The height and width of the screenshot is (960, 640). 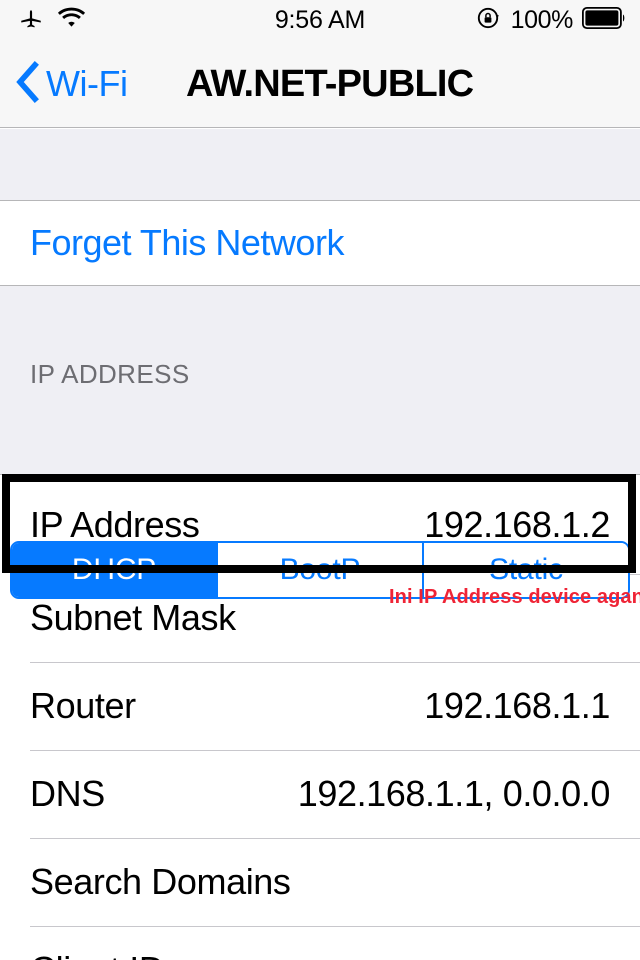 What do you see at coordinates (110, 374) in the screenshot?
I see `ip-address-section-header: IP ADDRESS` at bounding box center [110, 374].